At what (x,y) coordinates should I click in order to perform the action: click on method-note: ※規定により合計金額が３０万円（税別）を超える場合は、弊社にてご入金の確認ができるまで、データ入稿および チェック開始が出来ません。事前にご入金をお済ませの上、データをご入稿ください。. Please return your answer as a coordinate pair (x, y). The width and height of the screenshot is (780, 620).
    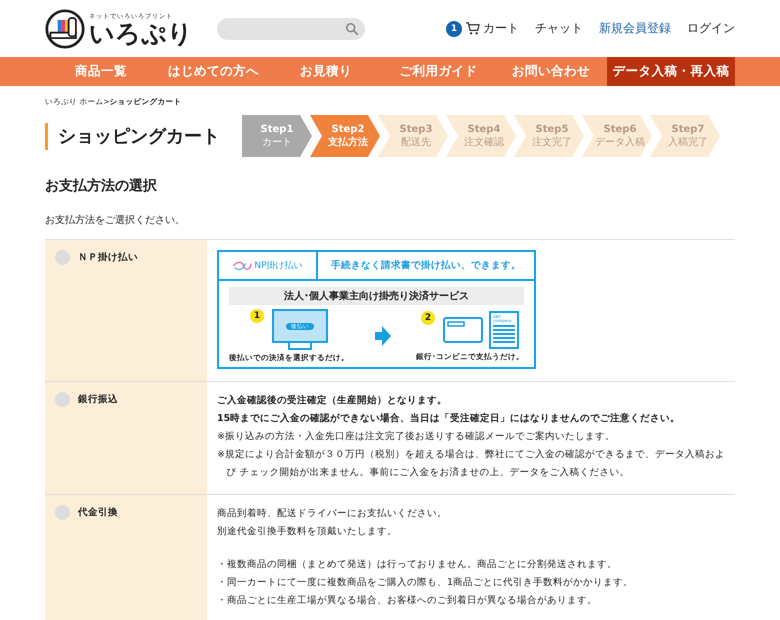
    Looking at the image, I should click on (471, 464).